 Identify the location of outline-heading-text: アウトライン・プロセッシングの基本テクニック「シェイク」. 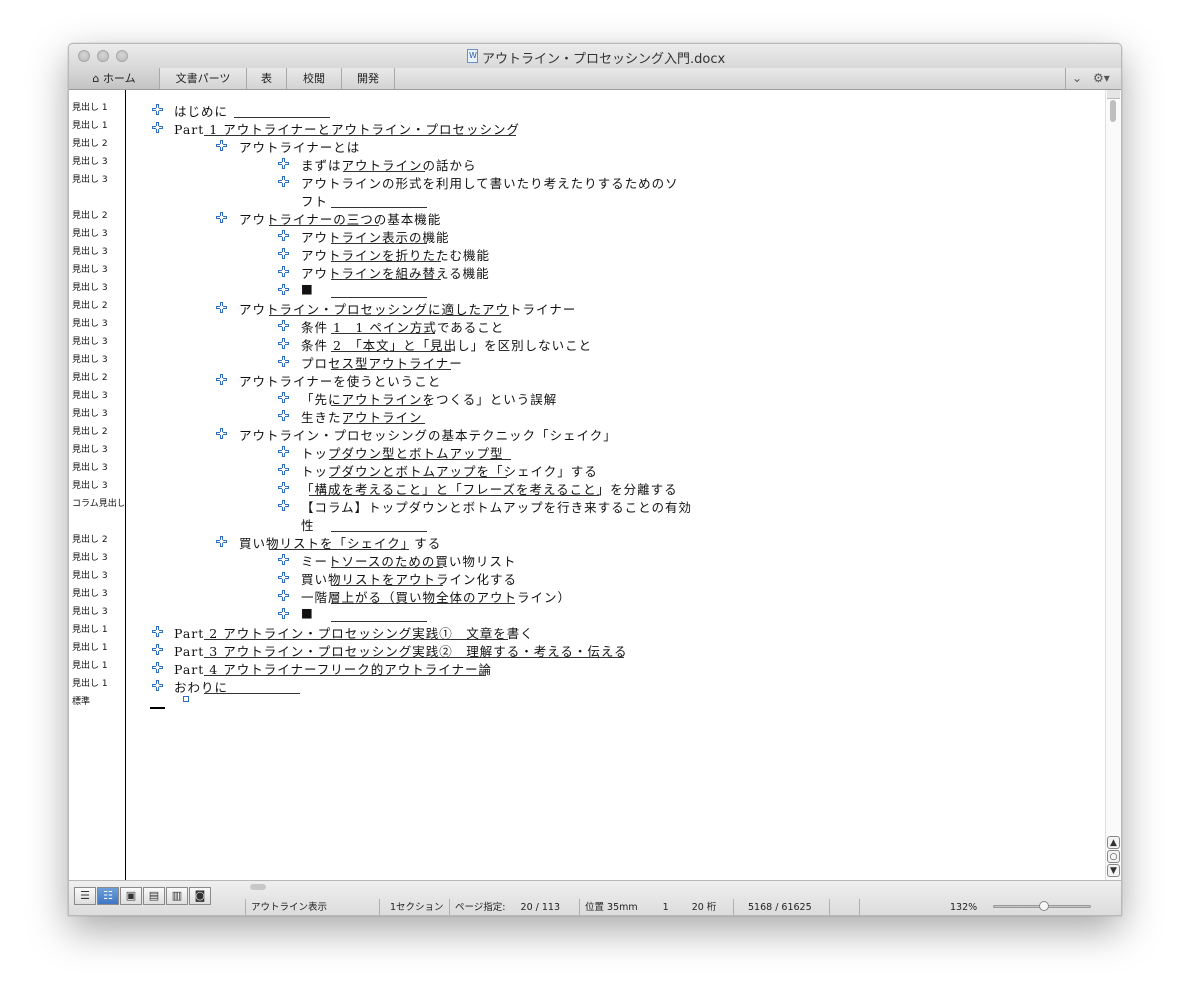
(428, 434).